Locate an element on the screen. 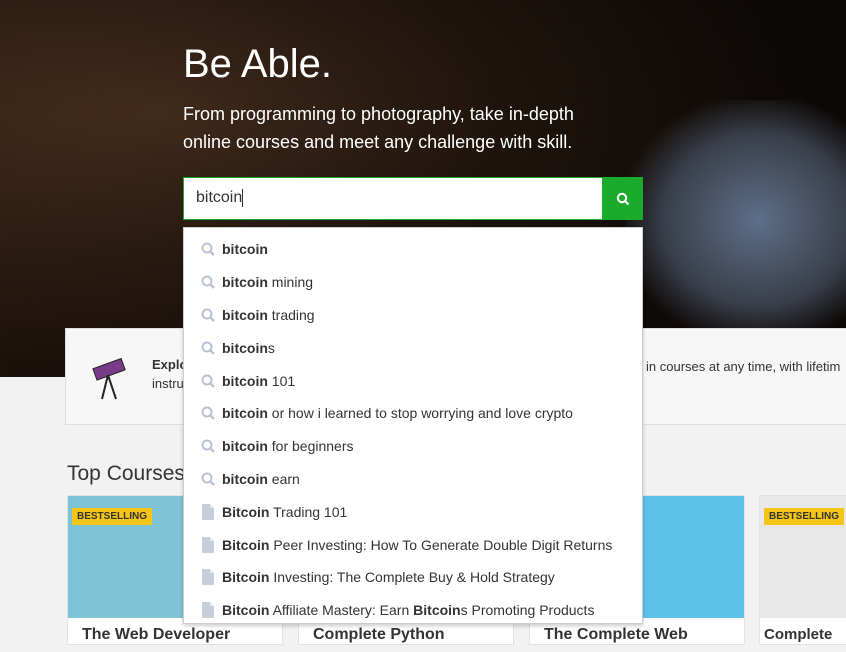  info-right-text: in courses at any time, with lifetim is located at coordinates (743, 366).